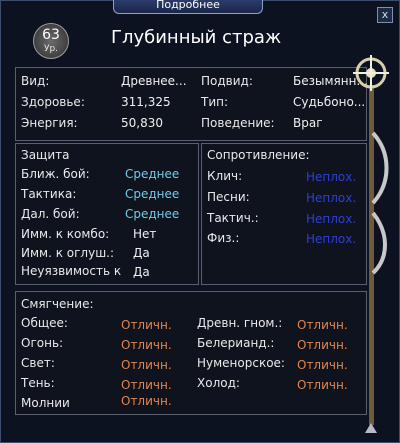 Image resolution: width=400 pixels, height=443 pixels. I want to click on level-badge: 63 Ур., so click(51, 41).